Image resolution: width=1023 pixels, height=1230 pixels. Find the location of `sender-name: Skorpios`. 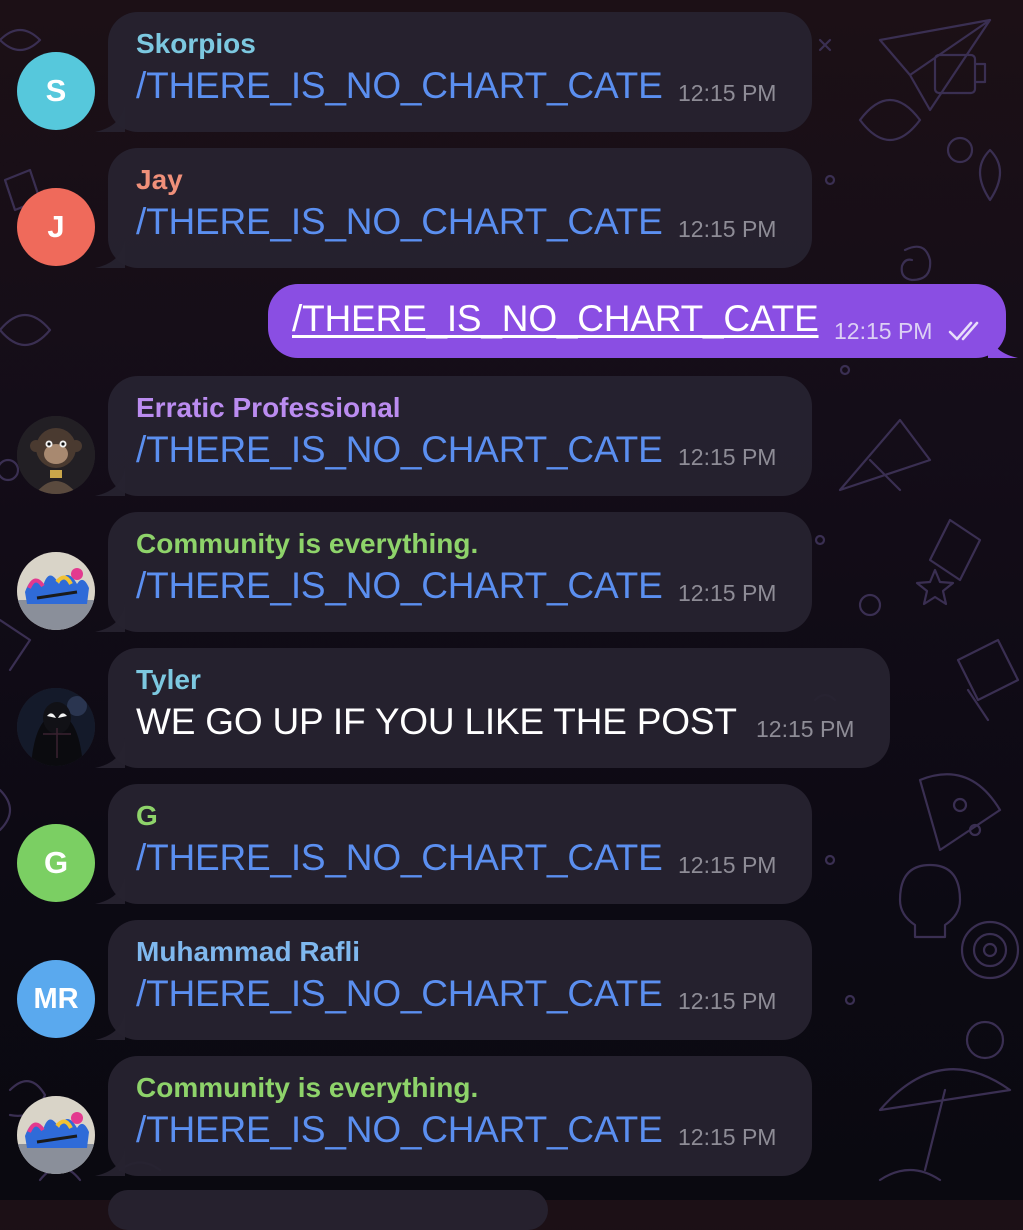

sender-name: Skorpios is located at coordinates (196, 44).